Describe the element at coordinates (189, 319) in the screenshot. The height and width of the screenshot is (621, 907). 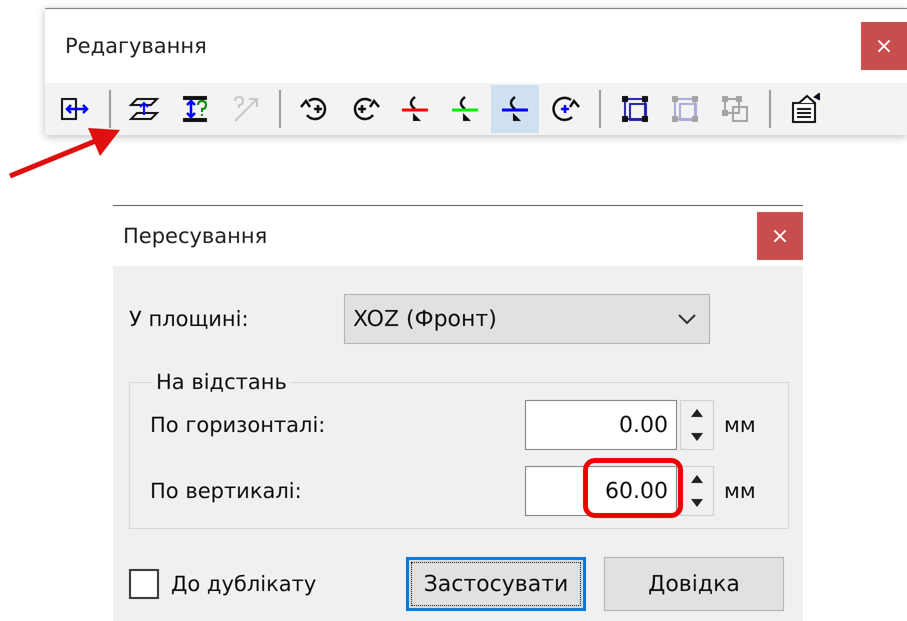
I see `field-label: У площині:` at that location.